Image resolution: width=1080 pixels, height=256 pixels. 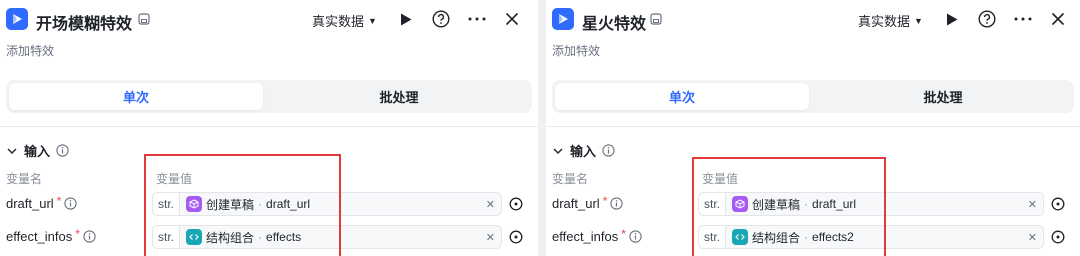 I want to click on column-header-name: 变量名, so click(x=24, y=179).